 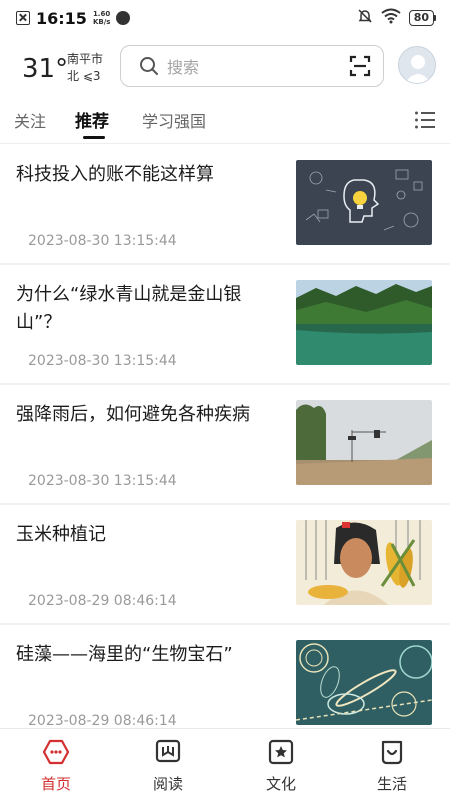 I want to click on battery-level: 80, so click(x=421, y=18).